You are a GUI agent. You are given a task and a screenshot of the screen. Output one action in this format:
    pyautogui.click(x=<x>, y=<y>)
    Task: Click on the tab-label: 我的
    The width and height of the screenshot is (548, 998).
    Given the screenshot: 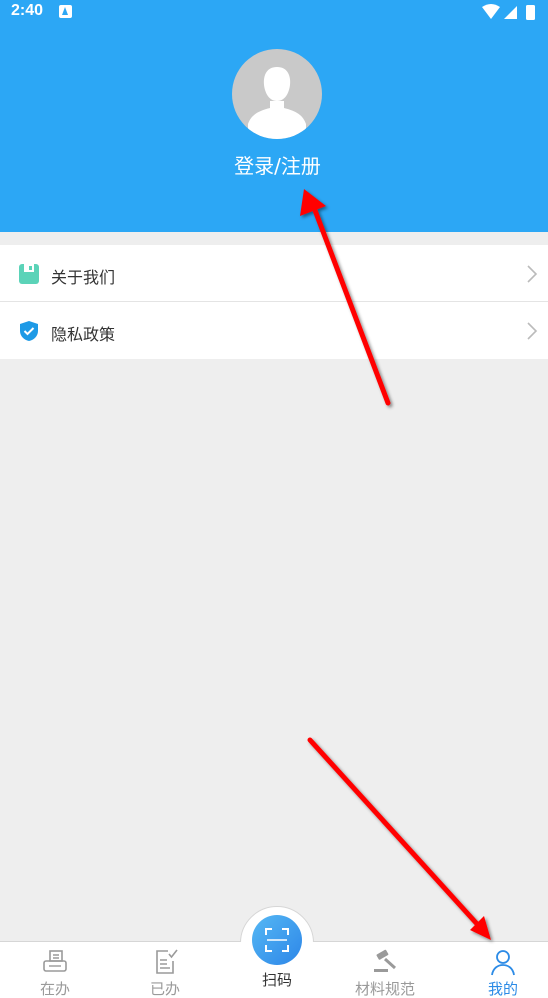 What is the action you would take?
    pyautogui.click(x=502, y=989)
    